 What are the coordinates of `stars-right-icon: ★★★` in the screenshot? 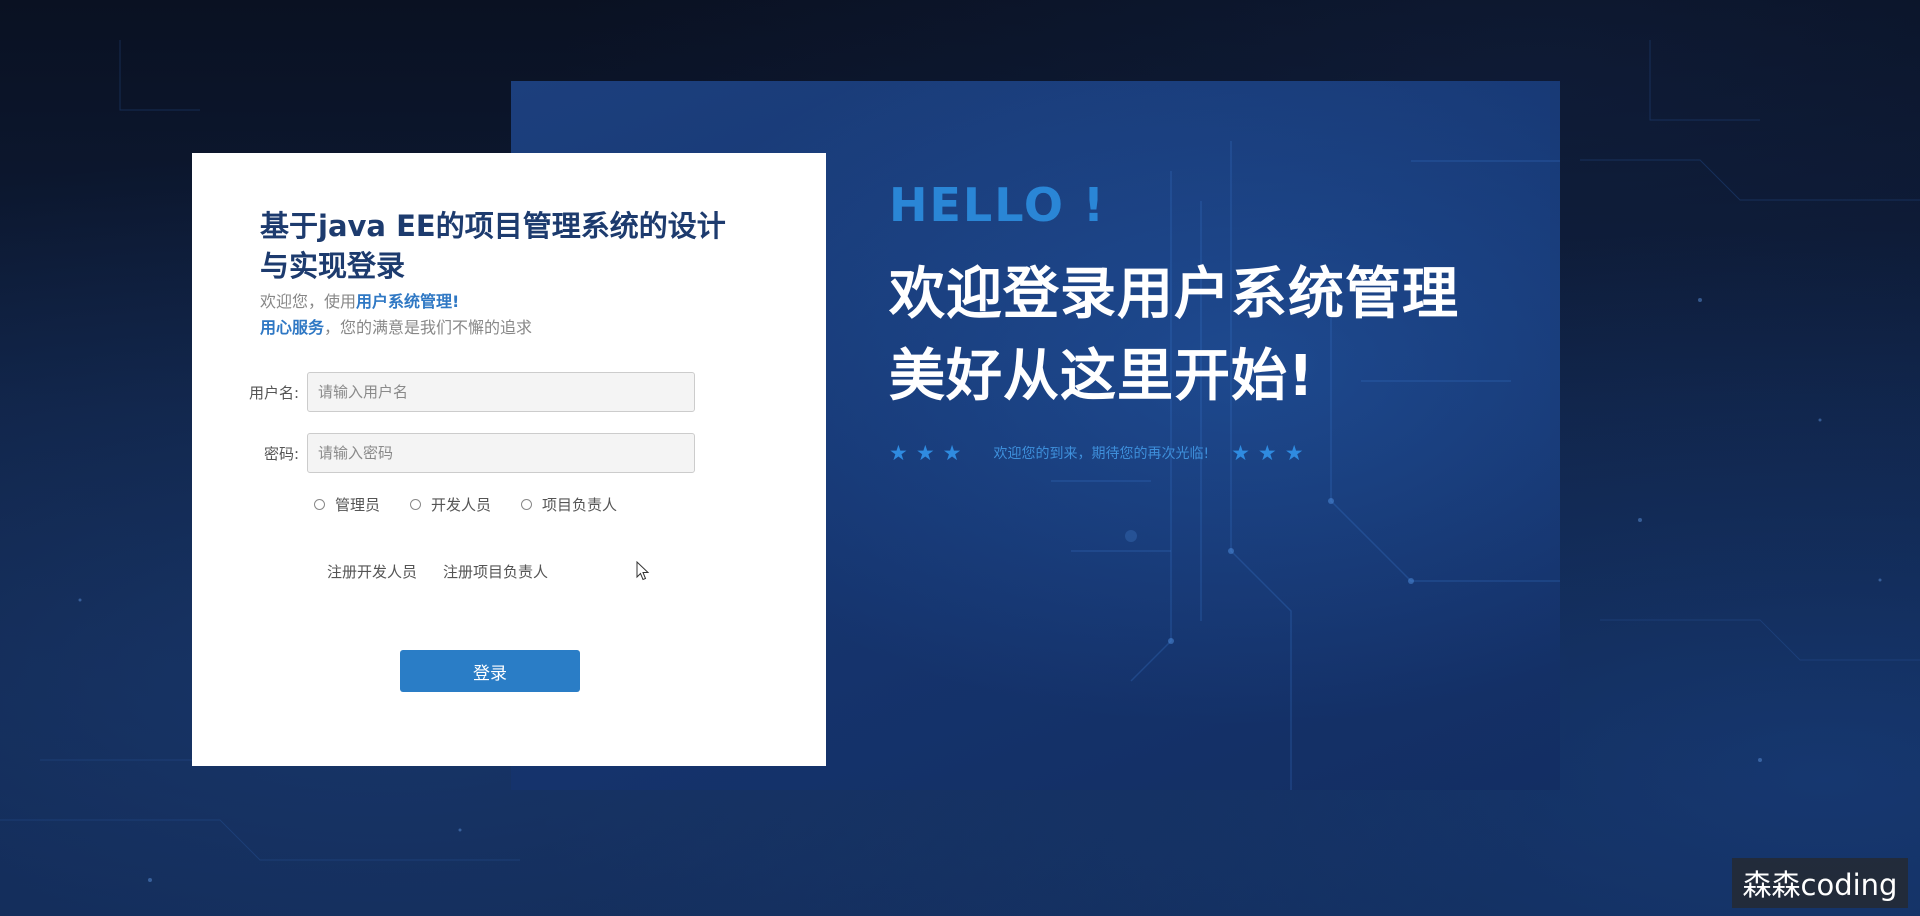 It's located at (1271, 453).